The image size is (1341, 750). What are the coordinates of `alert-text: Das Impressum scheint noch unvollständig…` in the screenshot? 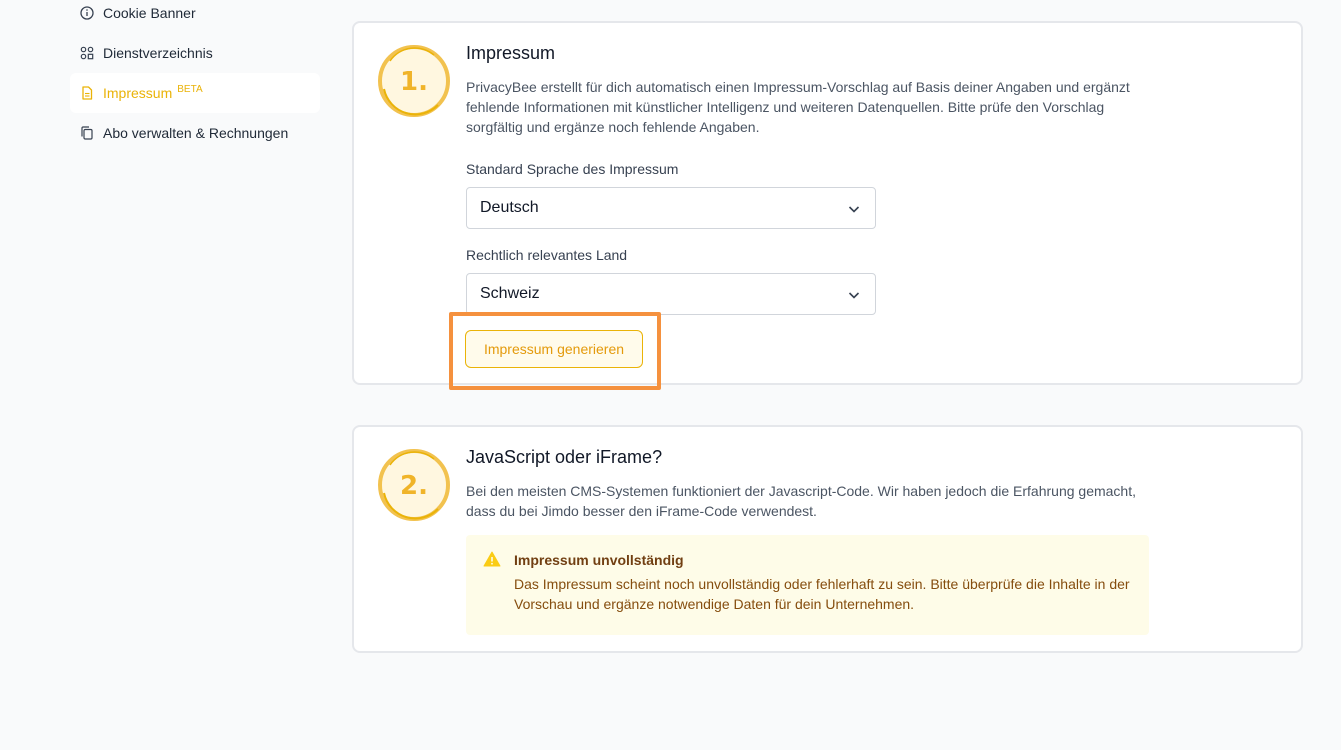 It's located at (822, 594).